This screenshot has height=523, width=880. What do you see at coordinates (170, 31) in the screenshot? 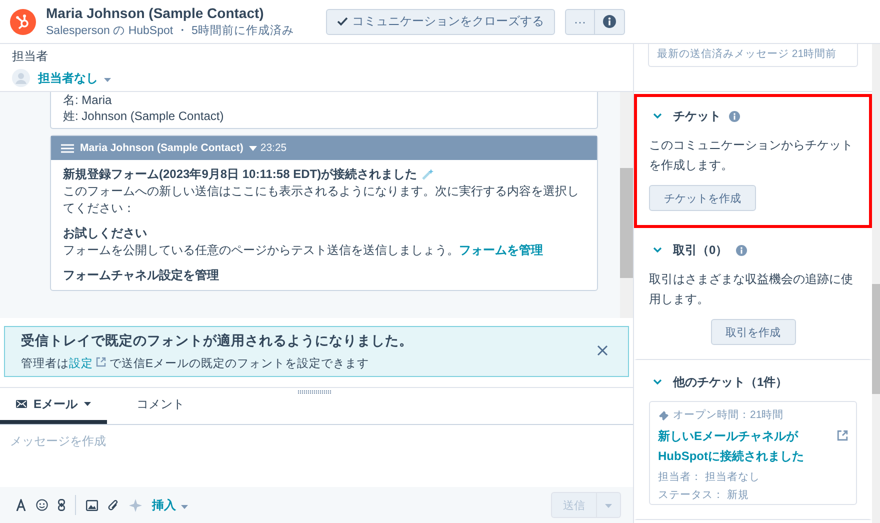
I see `conversation-subtitle: Salesperson の HubSpot ・ 5時間前に作成済み` at bounding box center [170, 31].